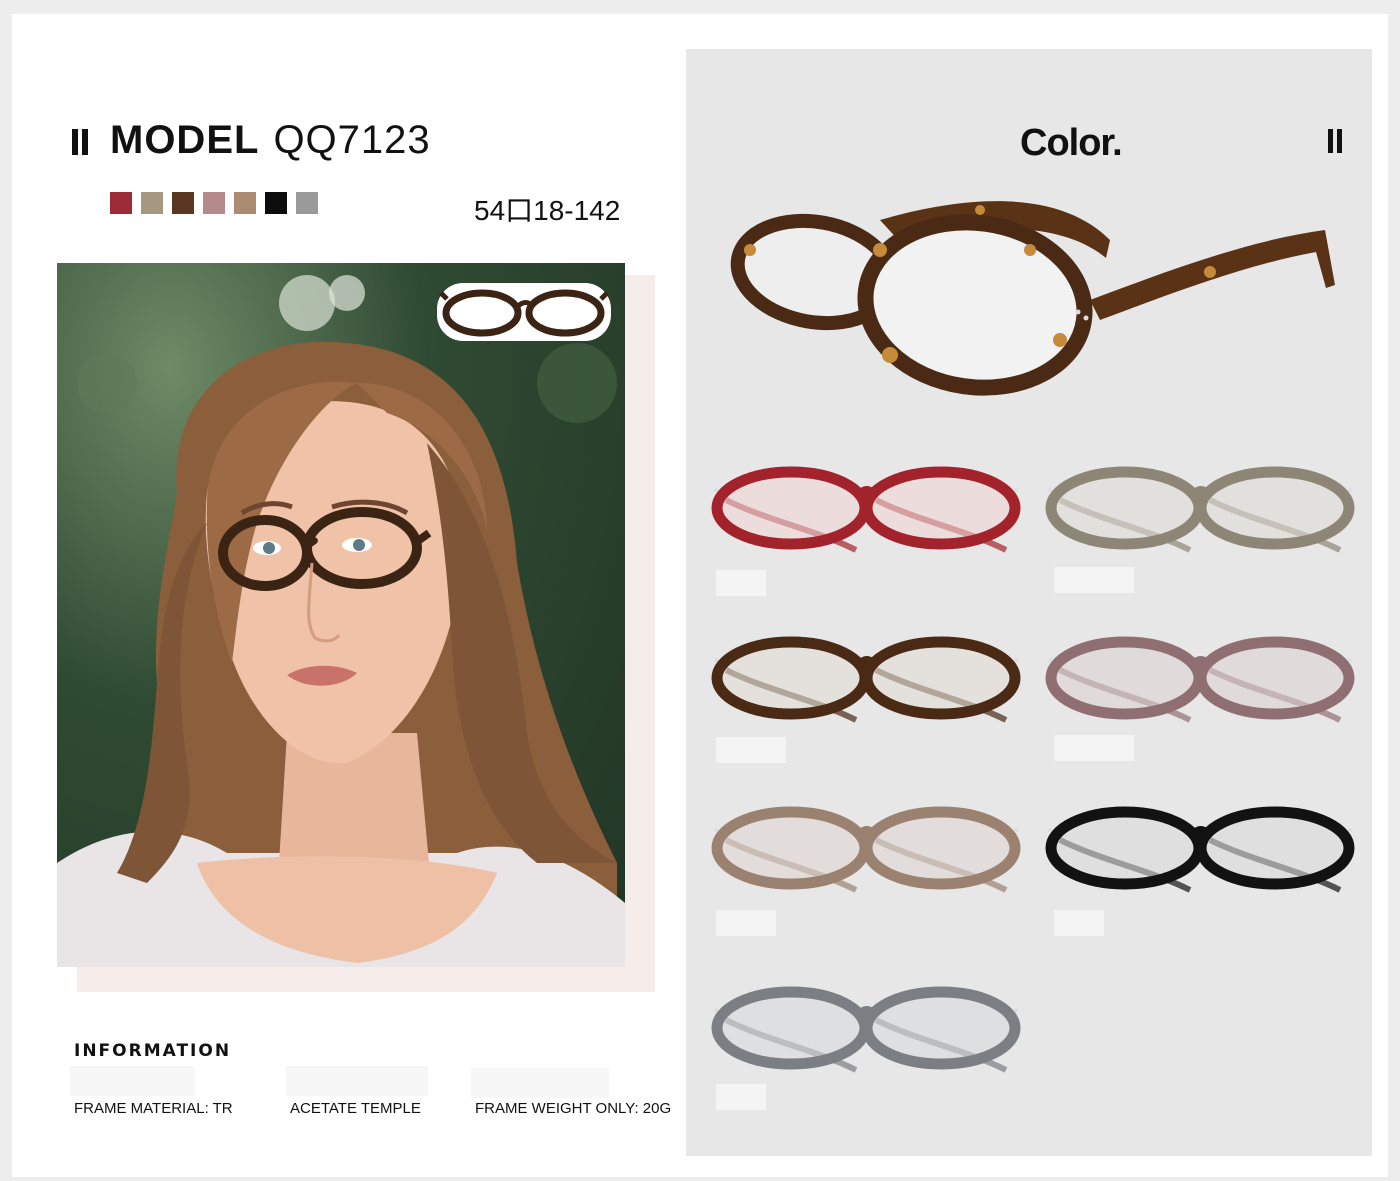 The height and width of the screenshot is (1181, 1400). I want to click on color-swatches, so click(214, 203).